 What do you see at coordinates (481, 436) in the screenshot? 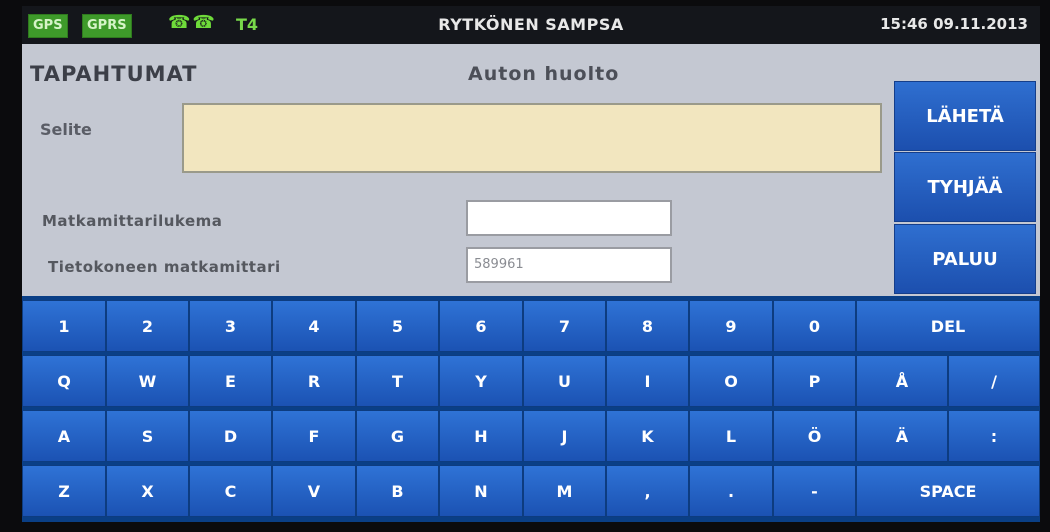
I see `key-h: H` at bounding box center [481, 436].